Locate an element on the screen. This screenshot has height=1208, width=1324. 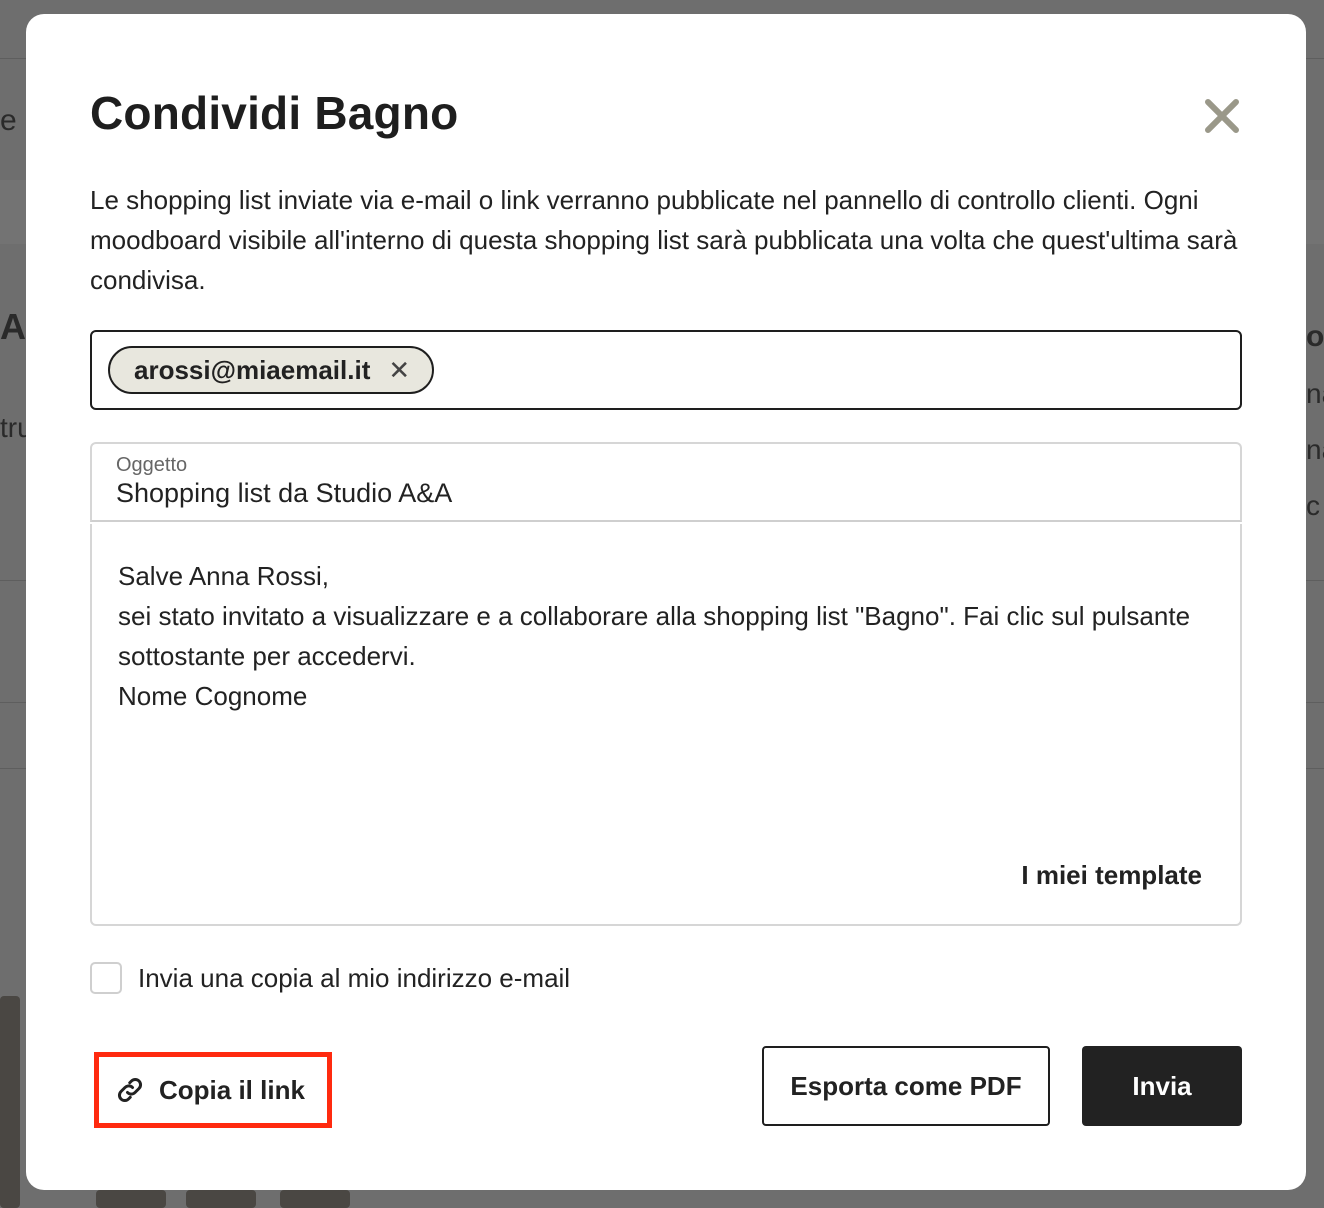
send-copy-label: Invia una copia al mio indirizzo e-mail is located at coordinates (354, 978).